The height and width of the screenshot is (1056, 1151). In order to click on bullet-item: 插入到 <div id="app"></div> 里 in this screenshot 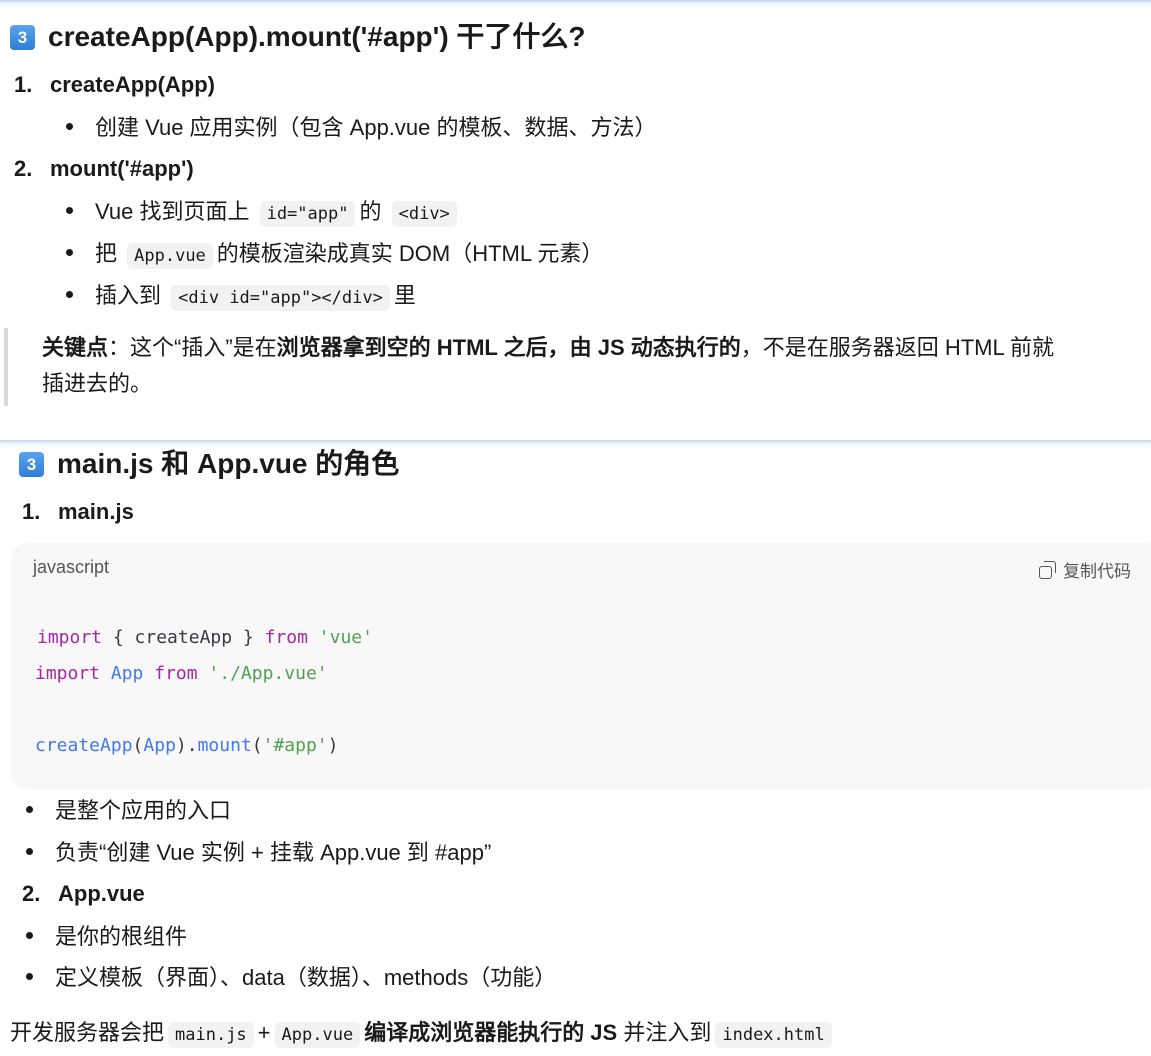, I will do `click(241, 297)`.